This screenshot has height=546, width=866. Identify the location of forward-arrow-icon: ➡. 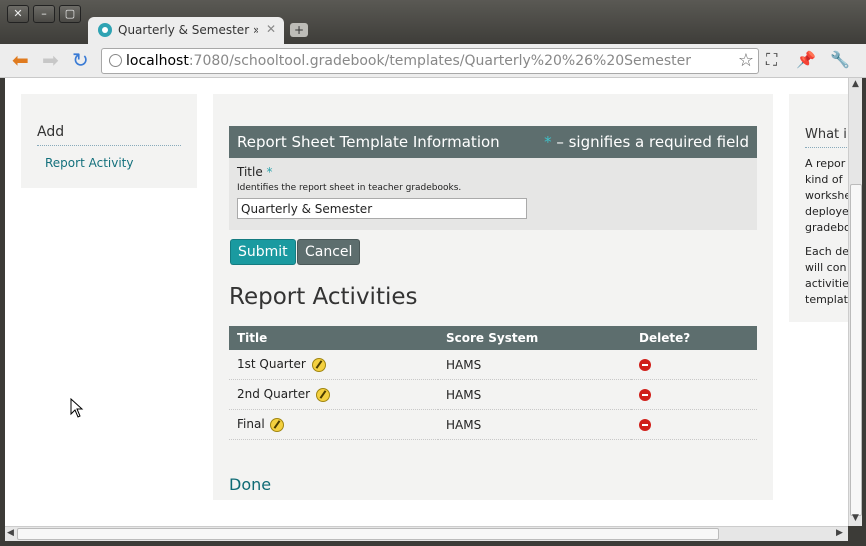
(50, 60).